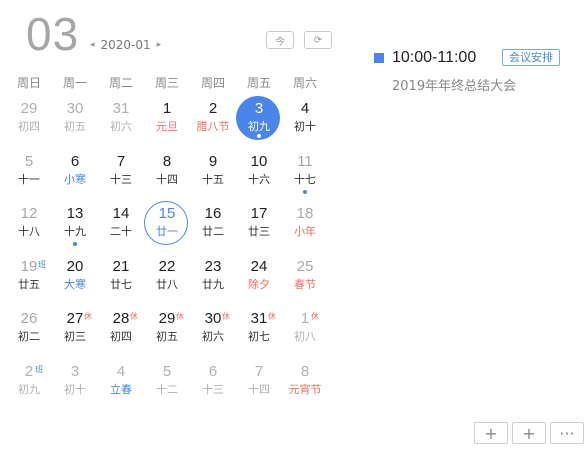 The image size is (588, 450). Describe the element at coordinates (304, 83) in the screenshot. I see `weekday-label: 周六` at that location.